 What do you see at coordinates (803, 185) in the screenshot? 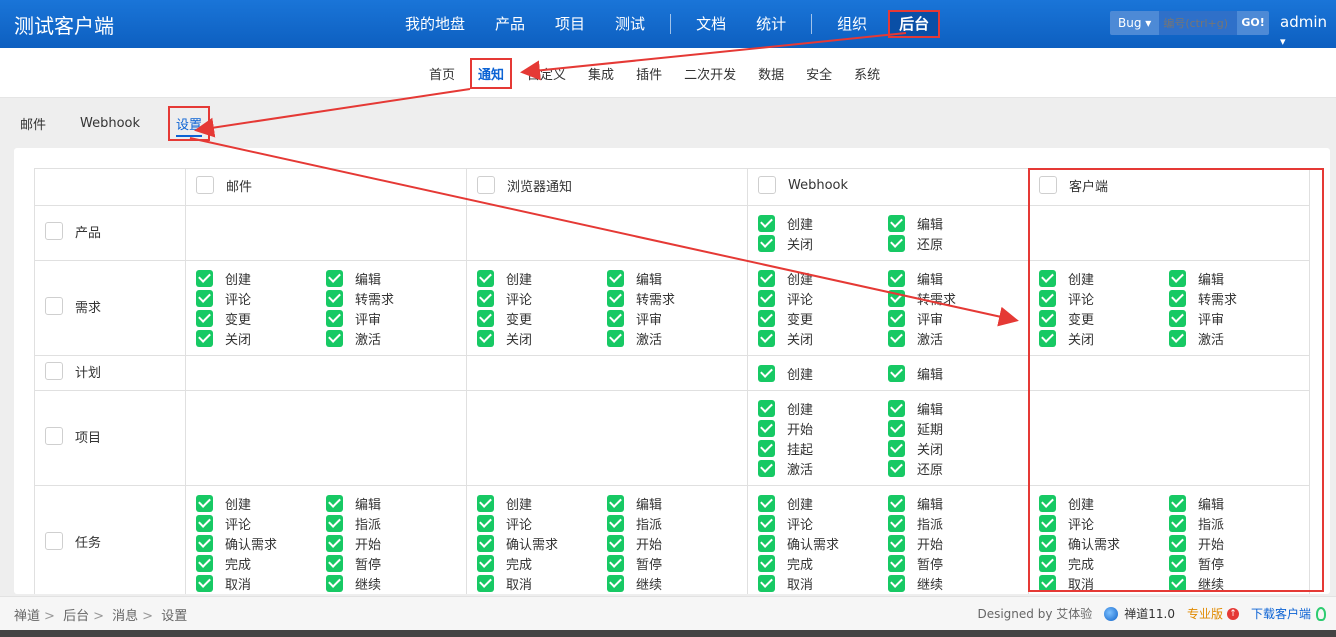
I see `column-select-all: Webhook` at bounding box center [803, 185].